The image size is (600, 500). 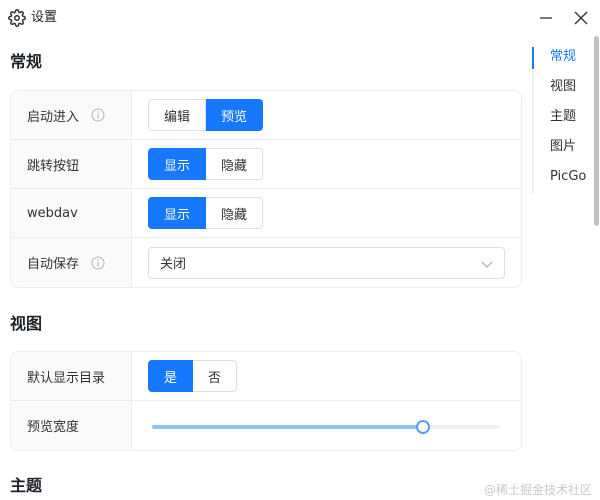 I want to click on setting-value-cell: 编辑 预览, so click(x=326, y=115).